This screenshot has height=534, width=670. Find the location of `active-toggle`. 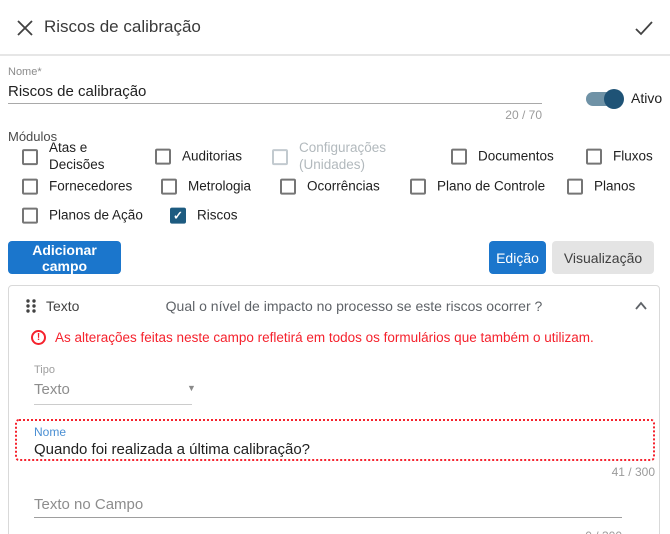

active-toggle is located at coordinates (604, 99).